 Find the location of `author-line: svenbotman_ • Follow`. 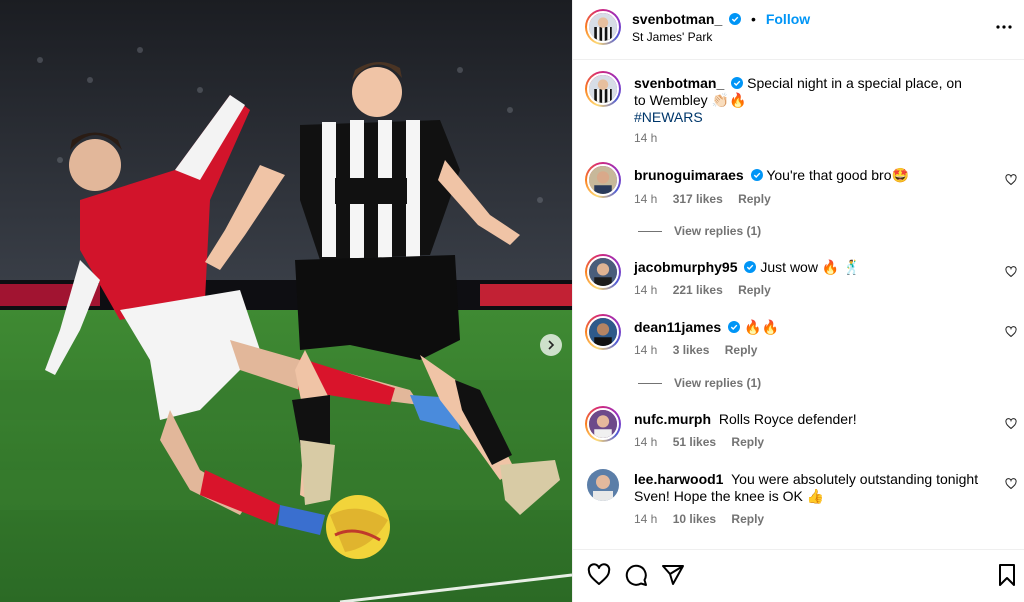

author-line: svenbotman_ • Follow is located at coordinates (721, 19).